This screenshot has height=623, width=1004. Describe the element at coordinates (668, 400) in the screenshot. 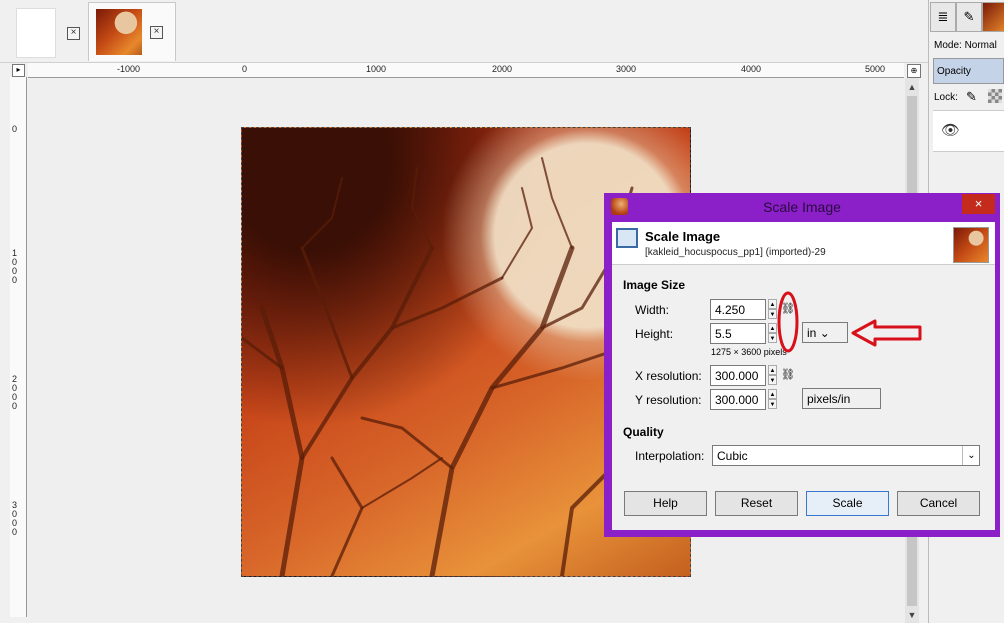

I see `y-resolution-label: Y resolution:` at that location.